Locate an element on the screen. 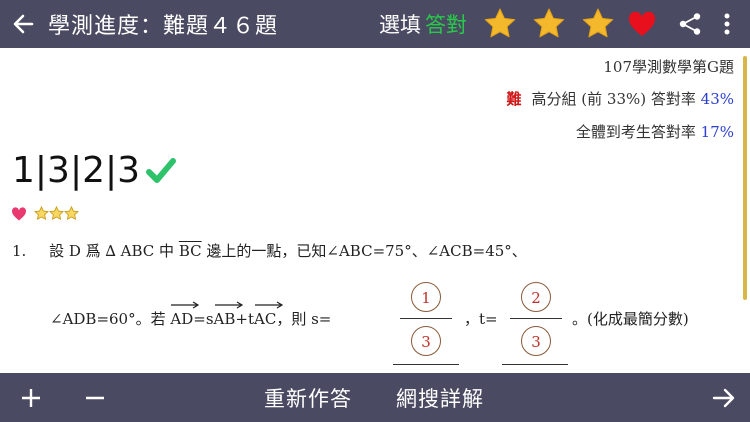 The image size is (750, 422). page-title: 學測進度：難題４６題 is located at coordinates (163, 26).